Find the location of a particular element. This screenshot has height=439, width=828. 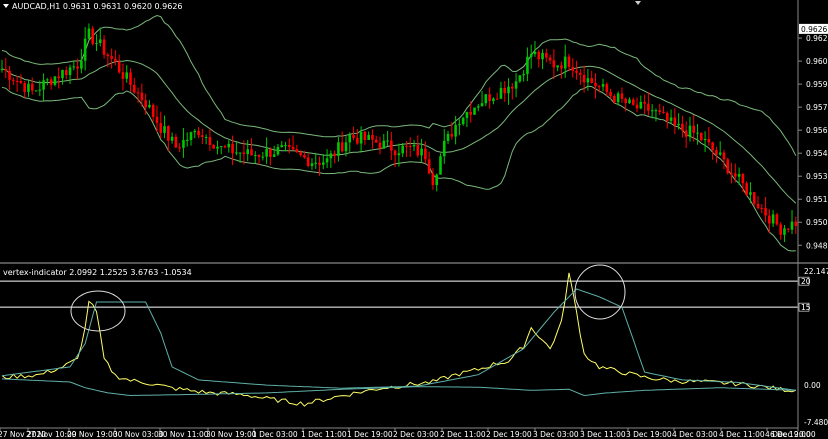

indicator-tick-label: -7.4807 is located at coordinates (816, 422).